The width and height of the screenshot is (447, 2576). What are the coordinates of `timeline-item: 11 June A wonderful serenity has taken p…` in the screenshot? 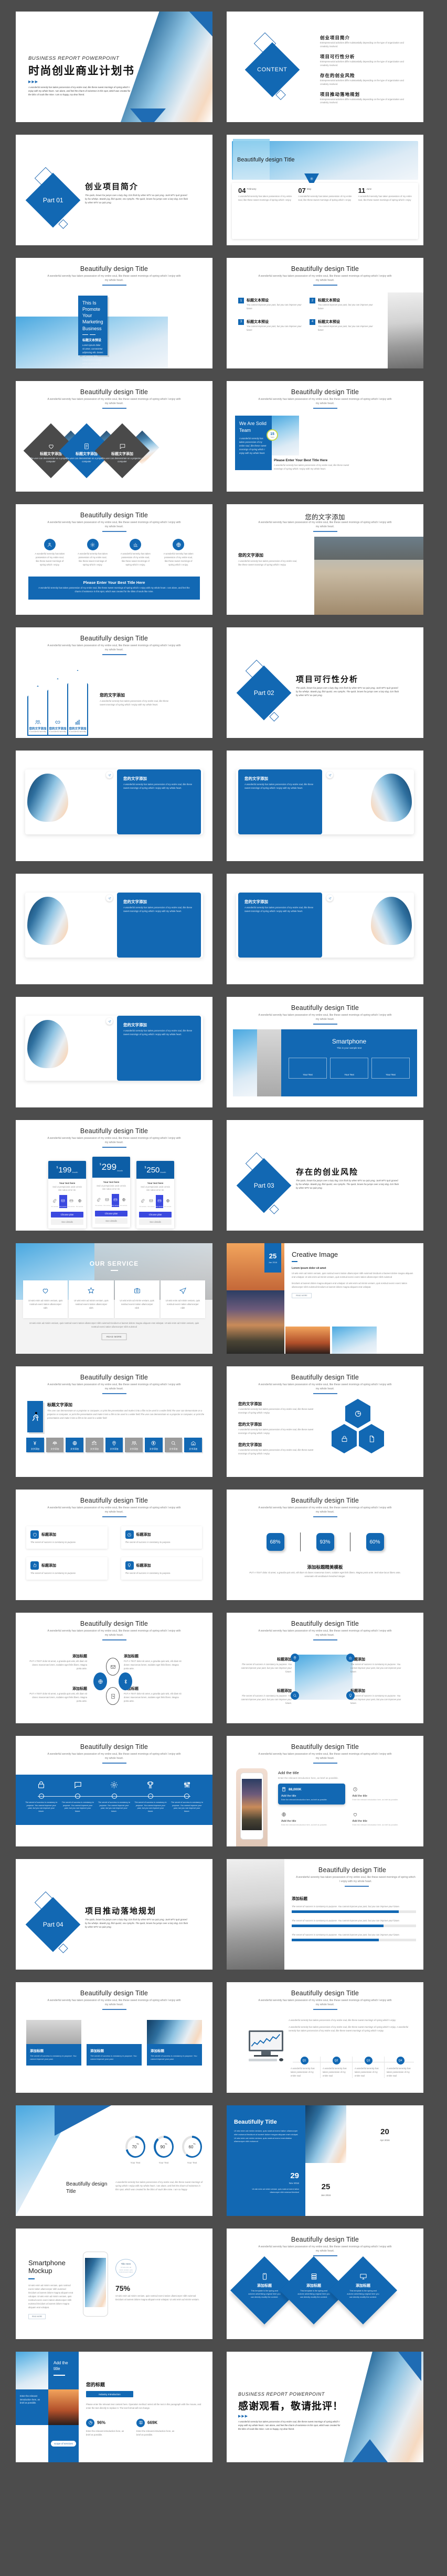 It's located at (385, 213).